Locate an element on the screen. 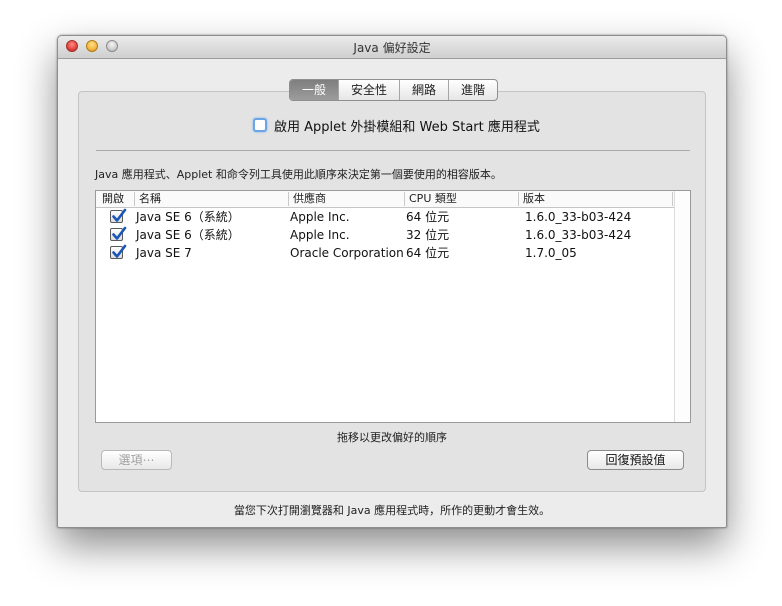  tab-general: 一般 is located at coordinates (315, 90).